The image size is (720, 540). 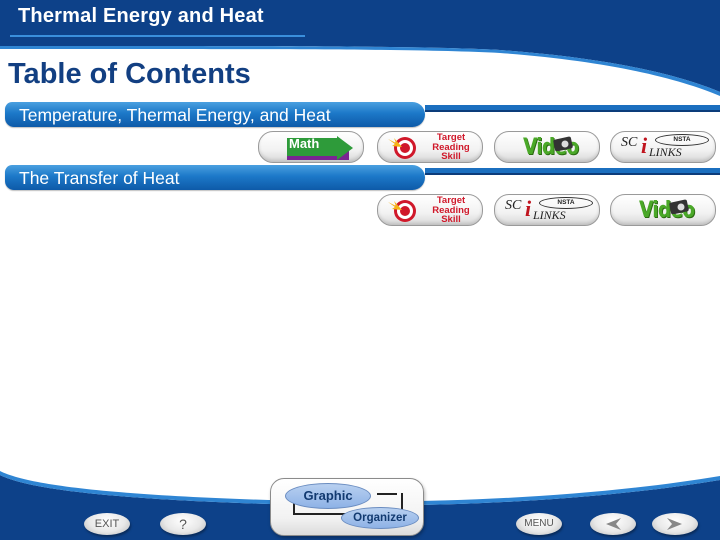 I want to click on math-label: Math, so click(x=304, y=143).